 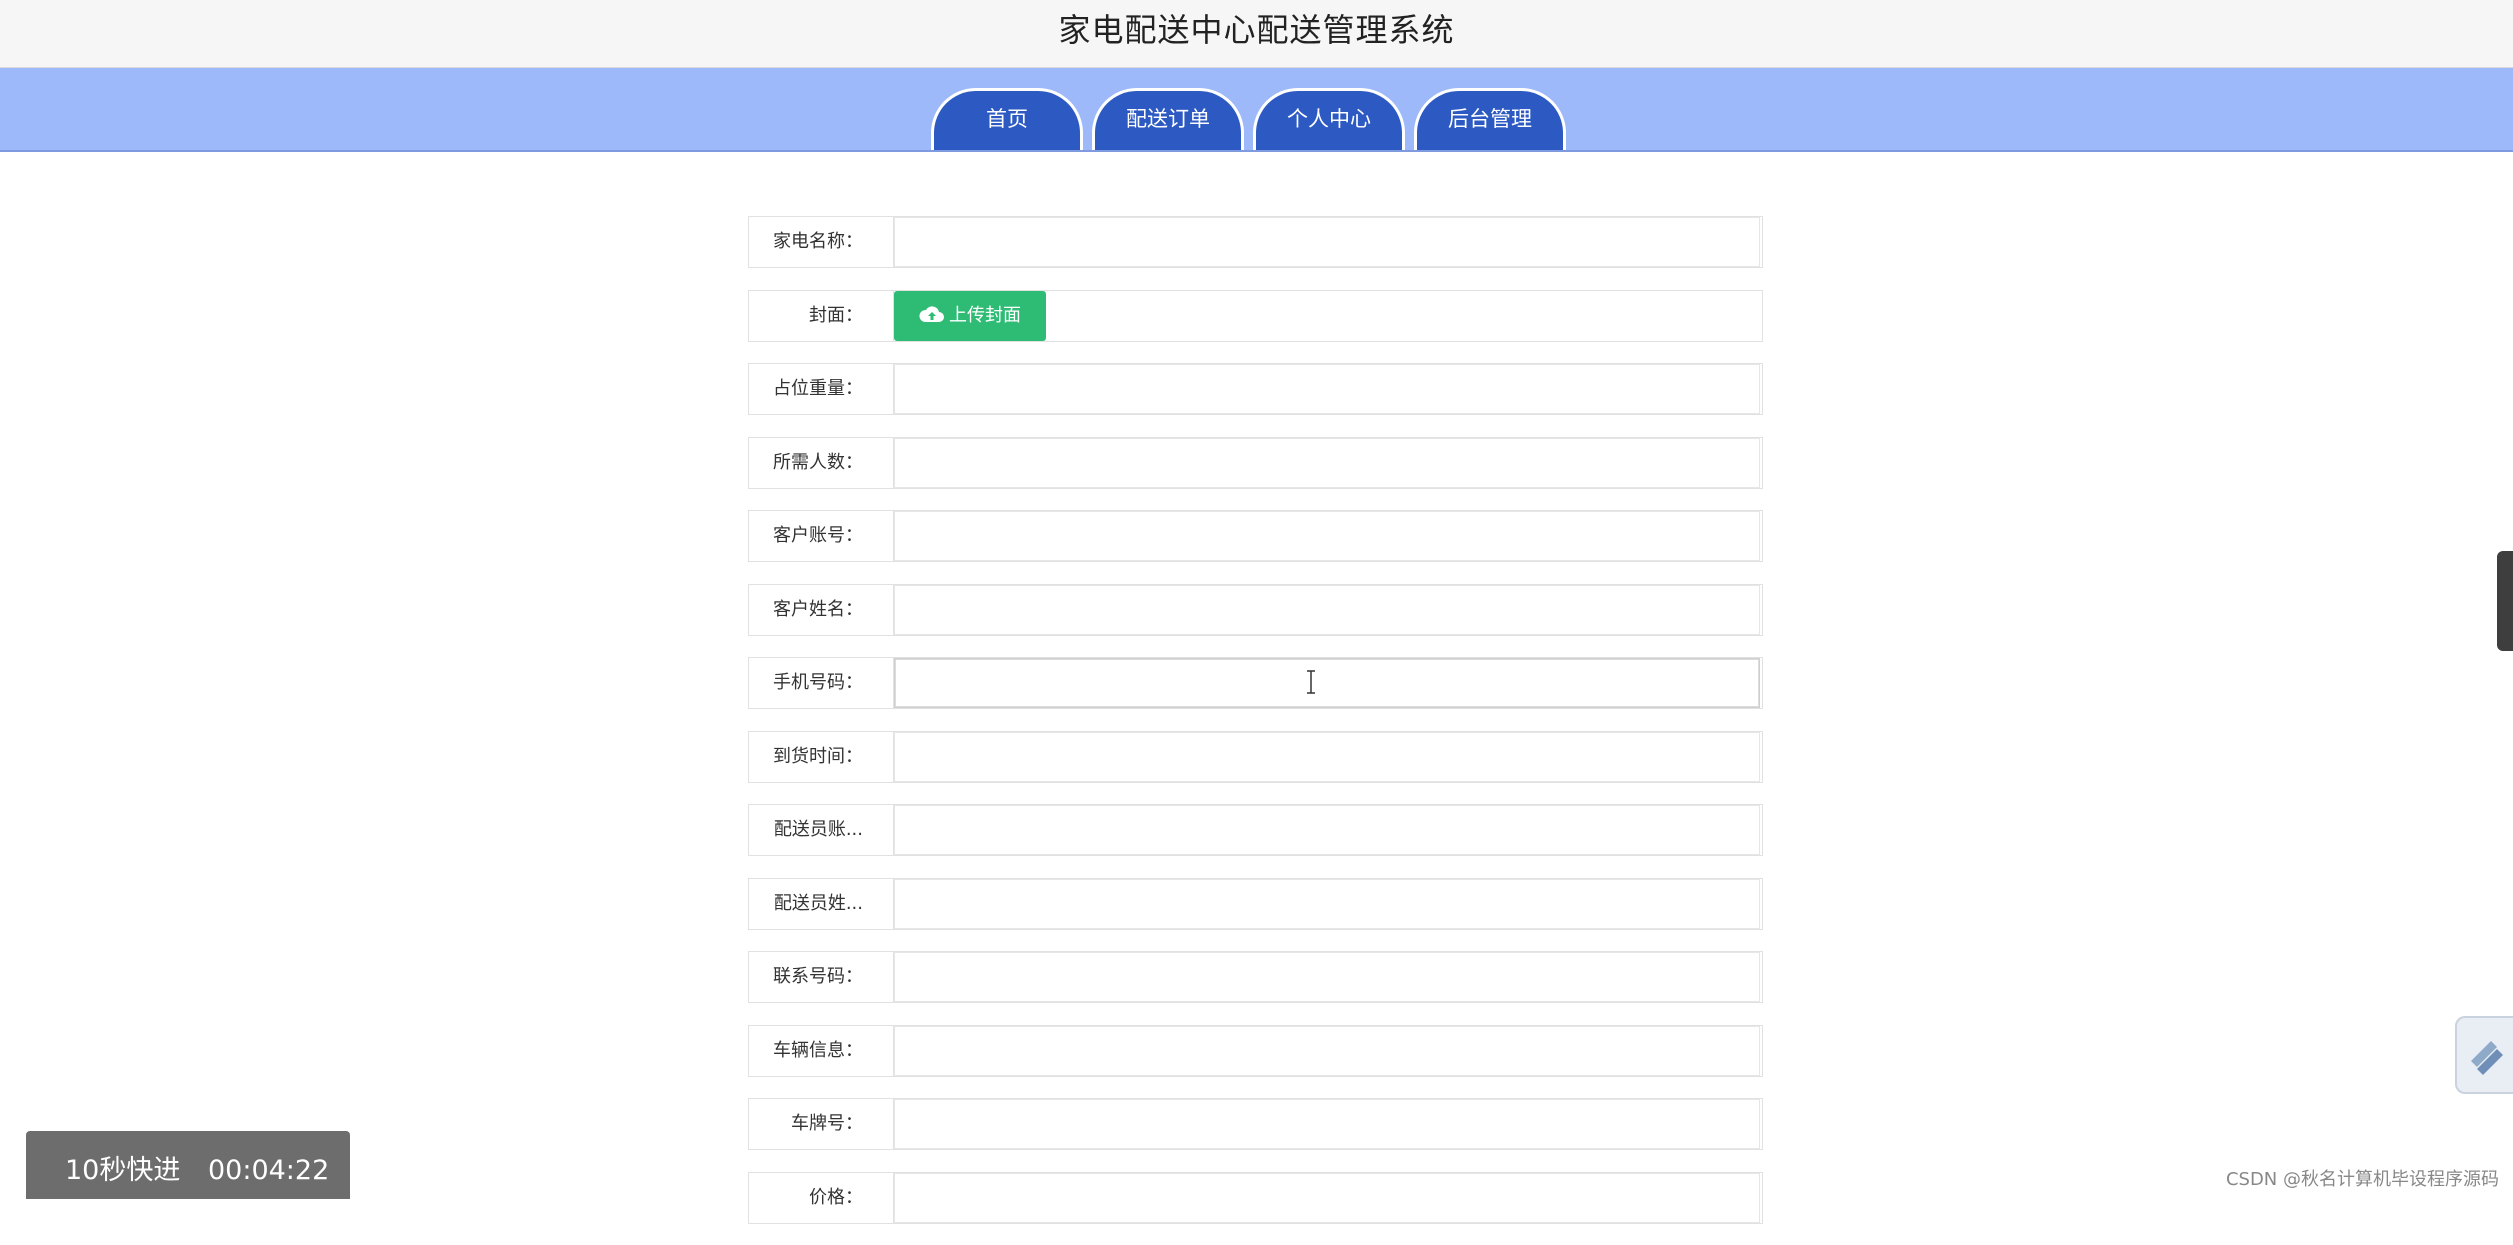 I want to click on form-row-people: 所需人数：, so click(x=1255, y=462).